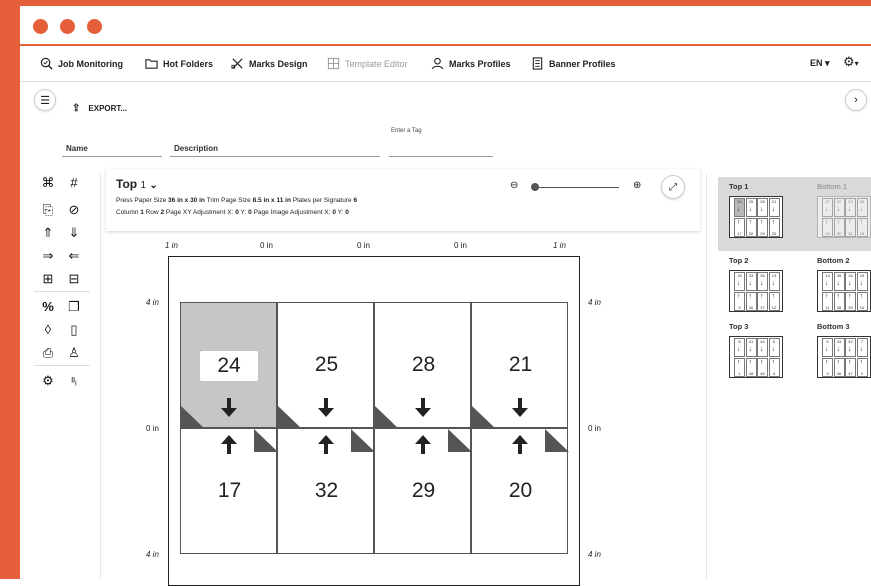 This screenshot has height=586, width=871. Describe the element at coordinates (862, 307) in the screenshot. I see `signature-thumb-page-number: 10` at that location.